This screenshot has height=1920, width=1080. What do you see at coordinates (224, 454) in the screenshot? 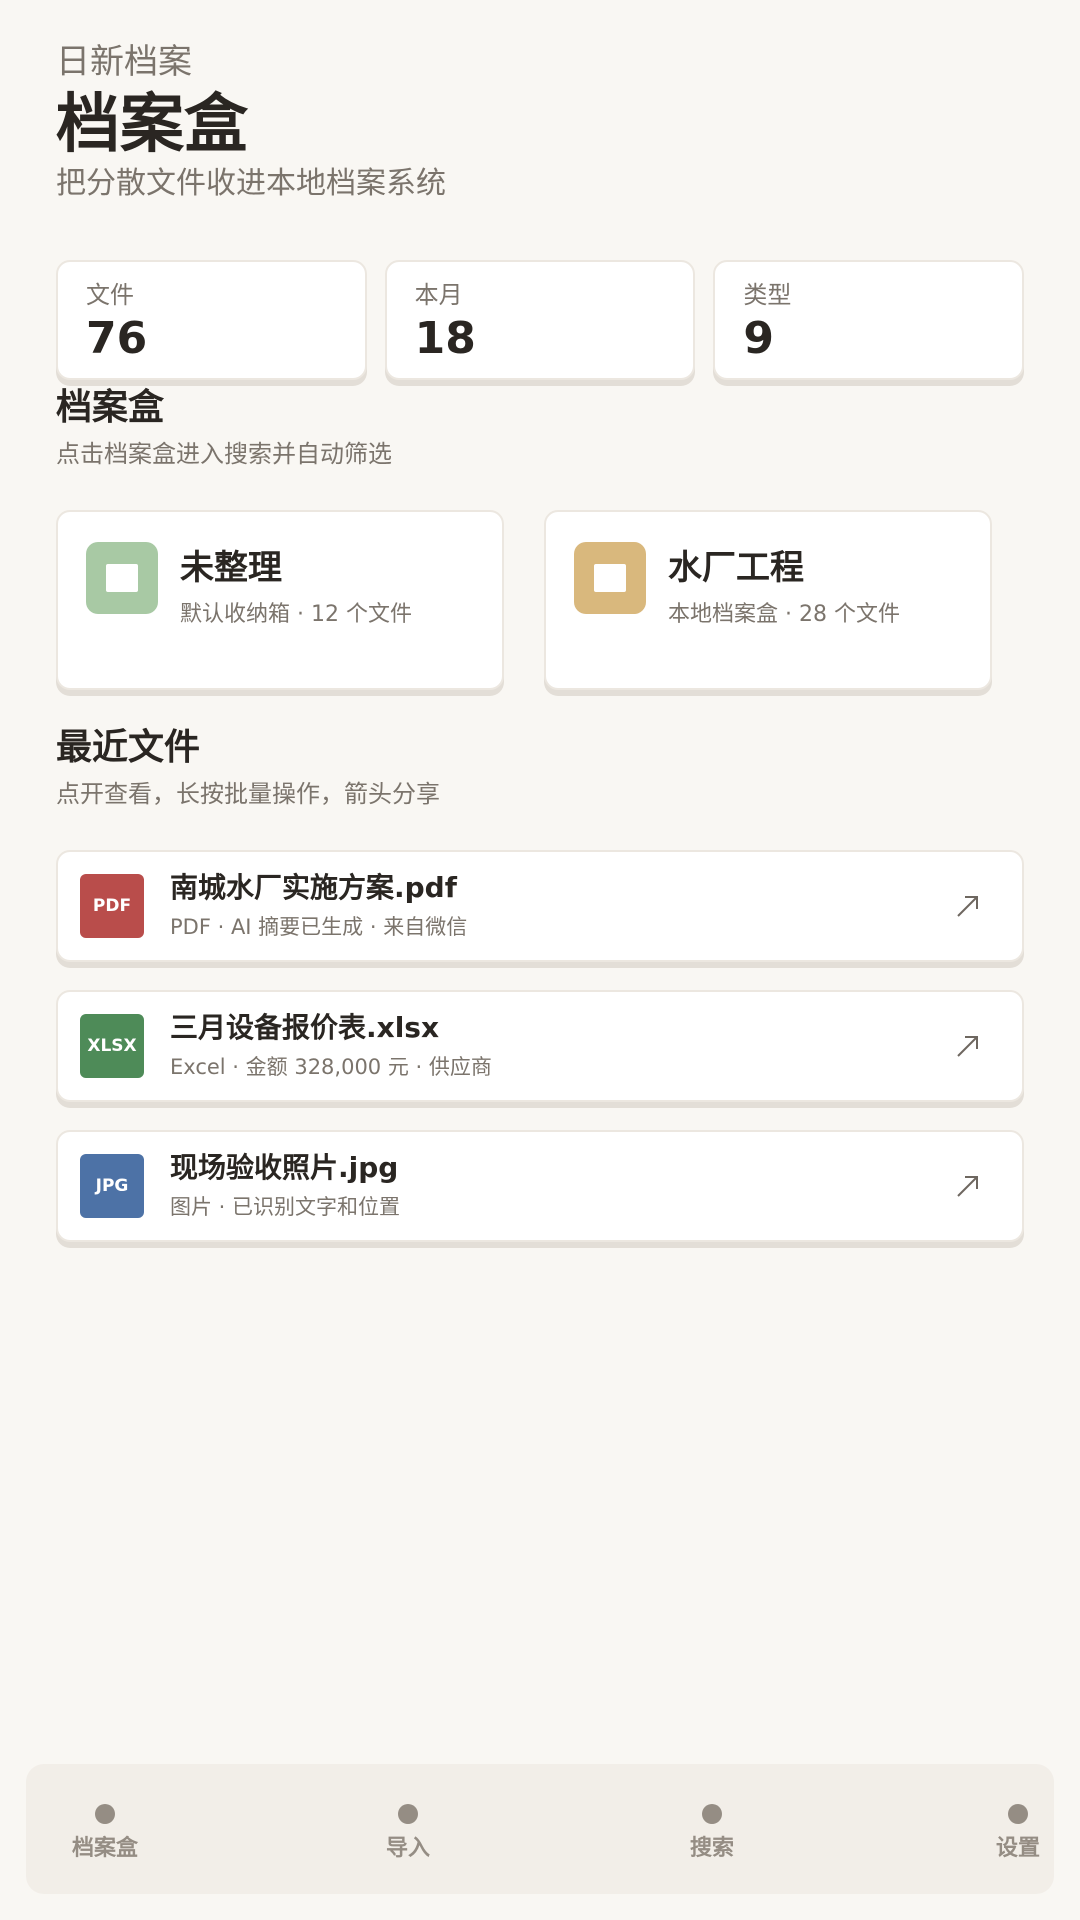
I see `boxes-section-subtitle: 点击档案盒进入搜索并自动筛选` at bounding box center [224, 454].